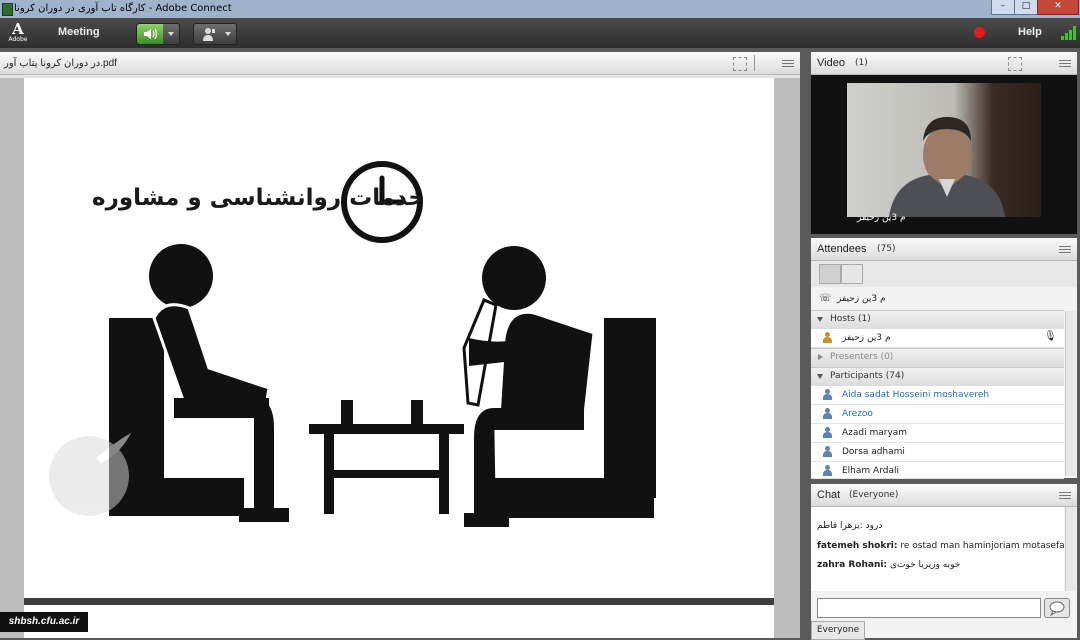  I want to click on chat-pod-menu-icon, so click(1065, 495).